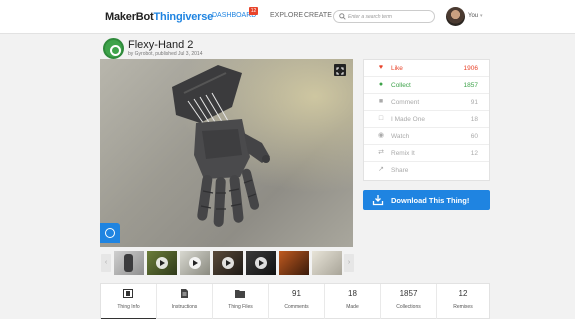 The width and height of the screenshot is (575, 319). Describe the element at coordinates (113, 48) in the screenshot. I see `creator-logo-icon` at that location.